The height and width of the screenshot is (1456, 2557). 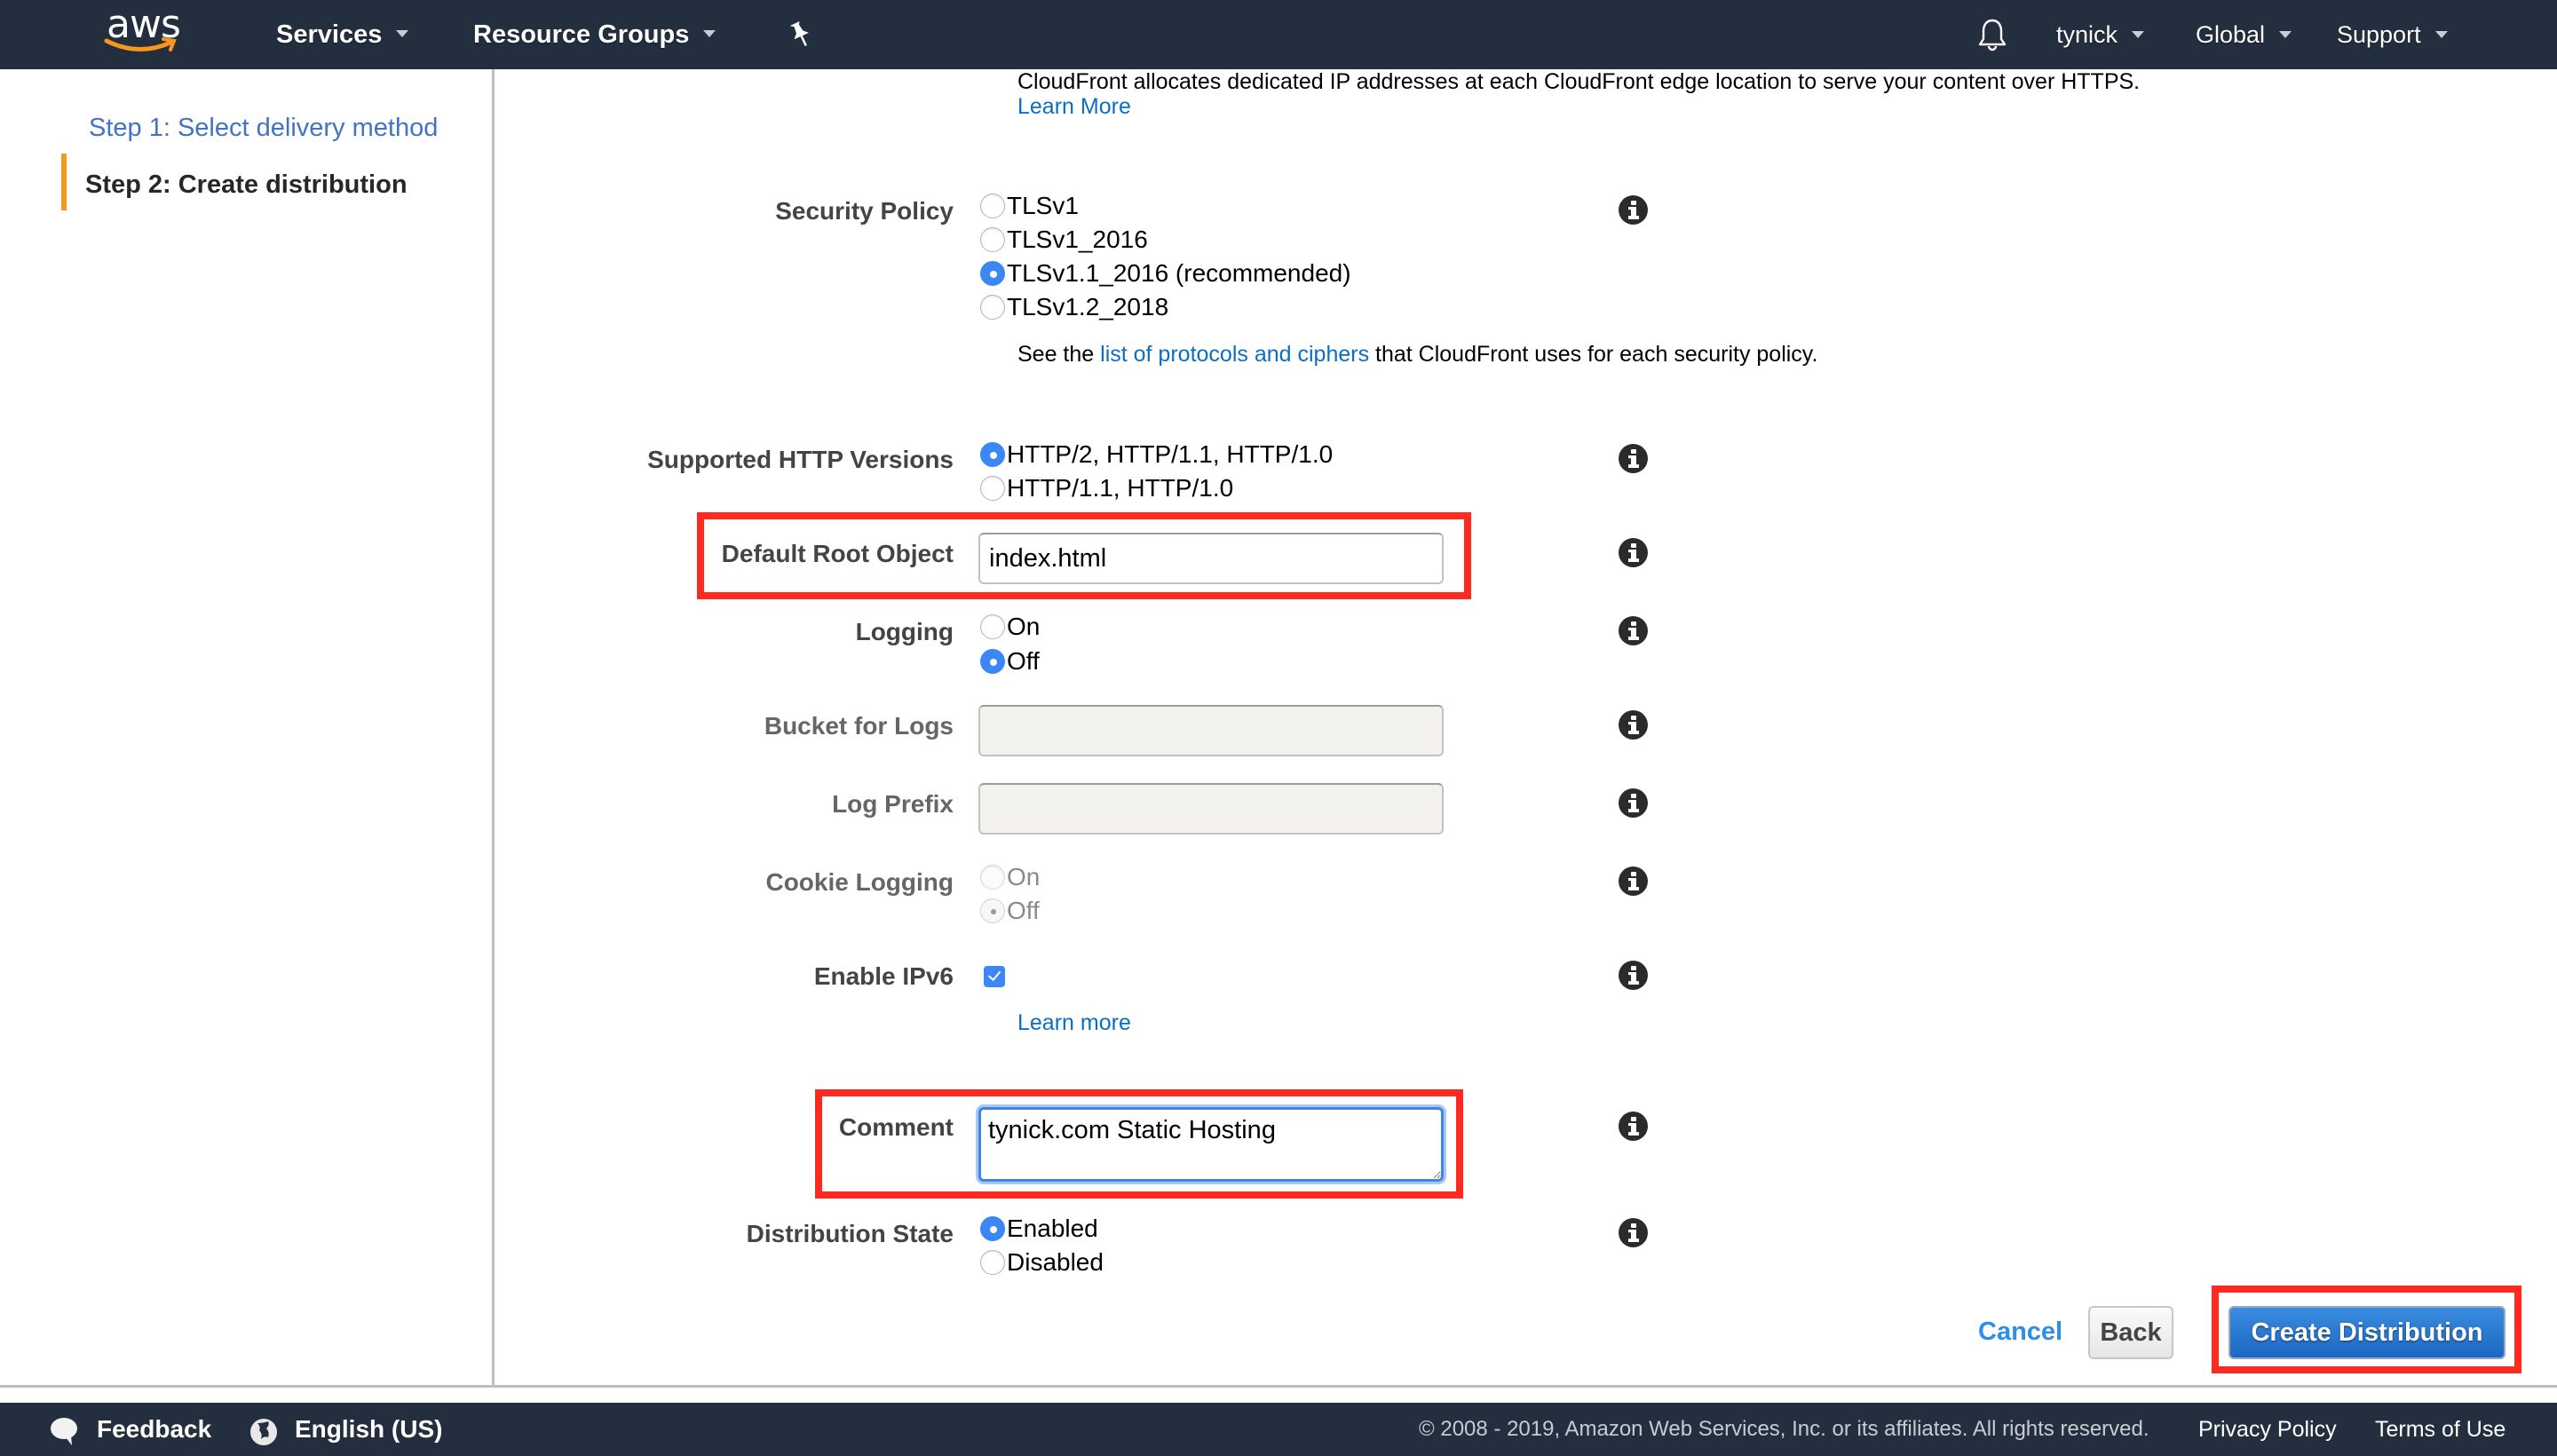 I want to click on aws-smile-icon, so click(x=140, y=44).